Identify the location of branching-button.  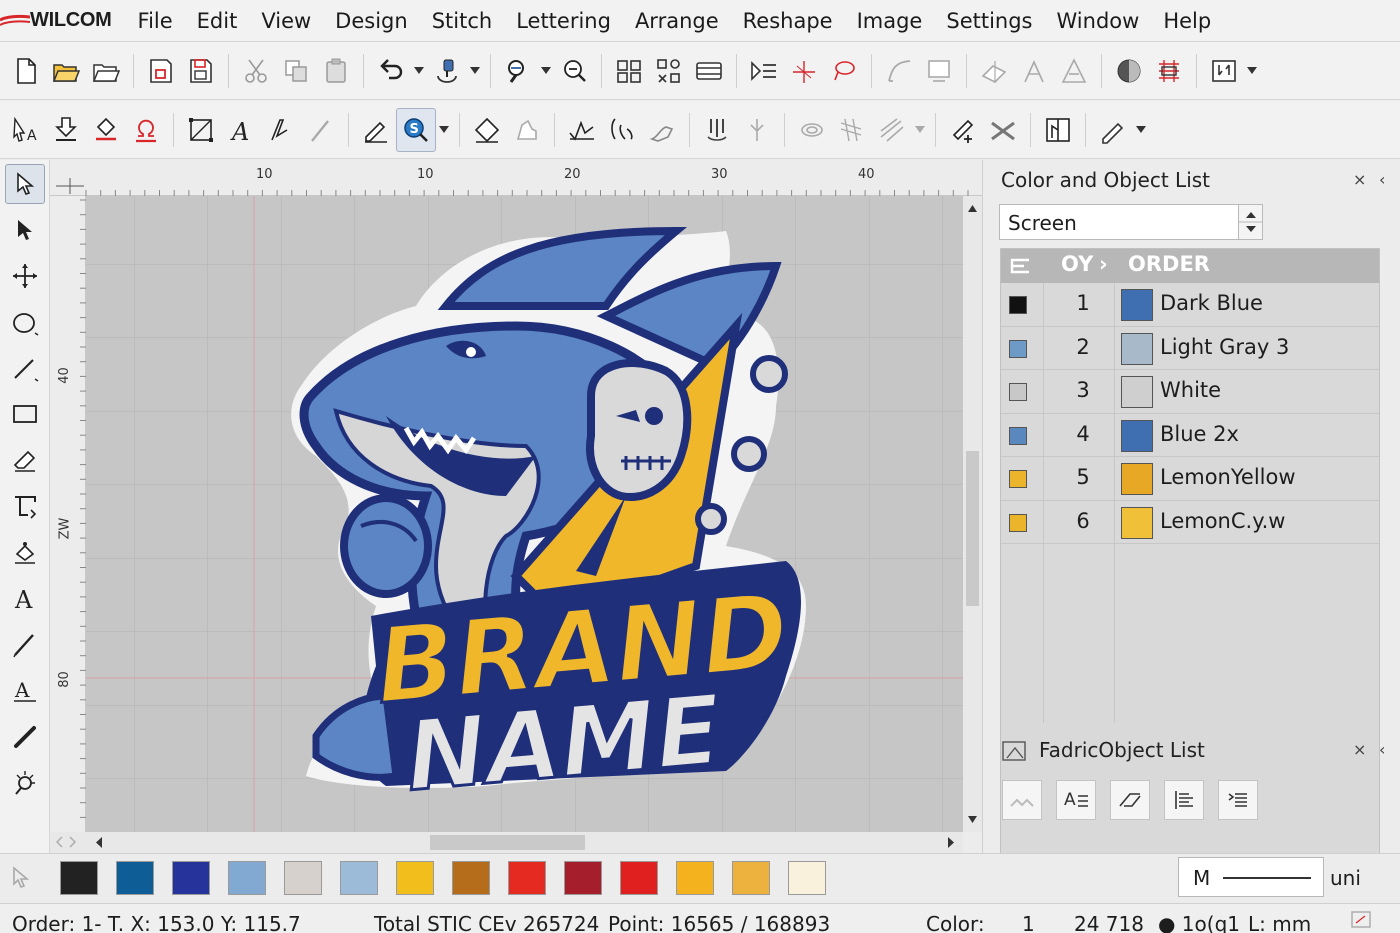
(1034, 71).